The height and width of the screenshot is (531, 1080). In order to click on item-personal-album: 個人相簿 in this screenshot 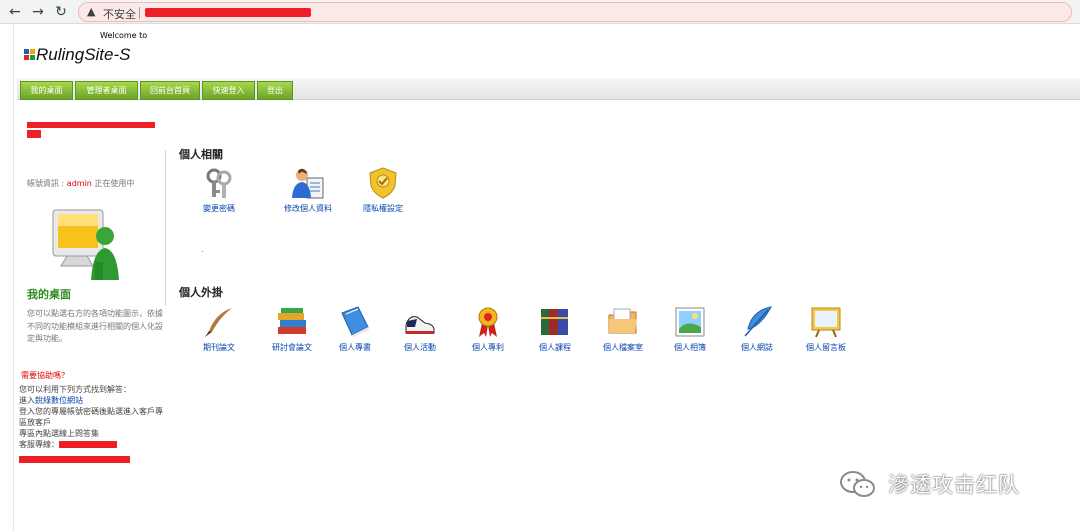, I will do `click(690, 329)`.